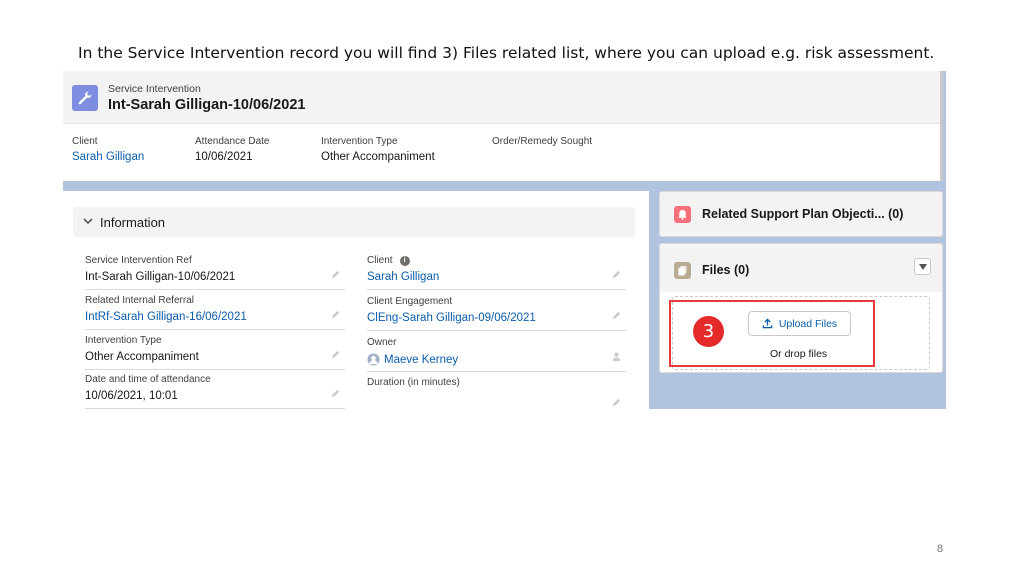 The image size is (1024, 576). I want to click on highlight-value: 10/06/2021, so click(224, 157).